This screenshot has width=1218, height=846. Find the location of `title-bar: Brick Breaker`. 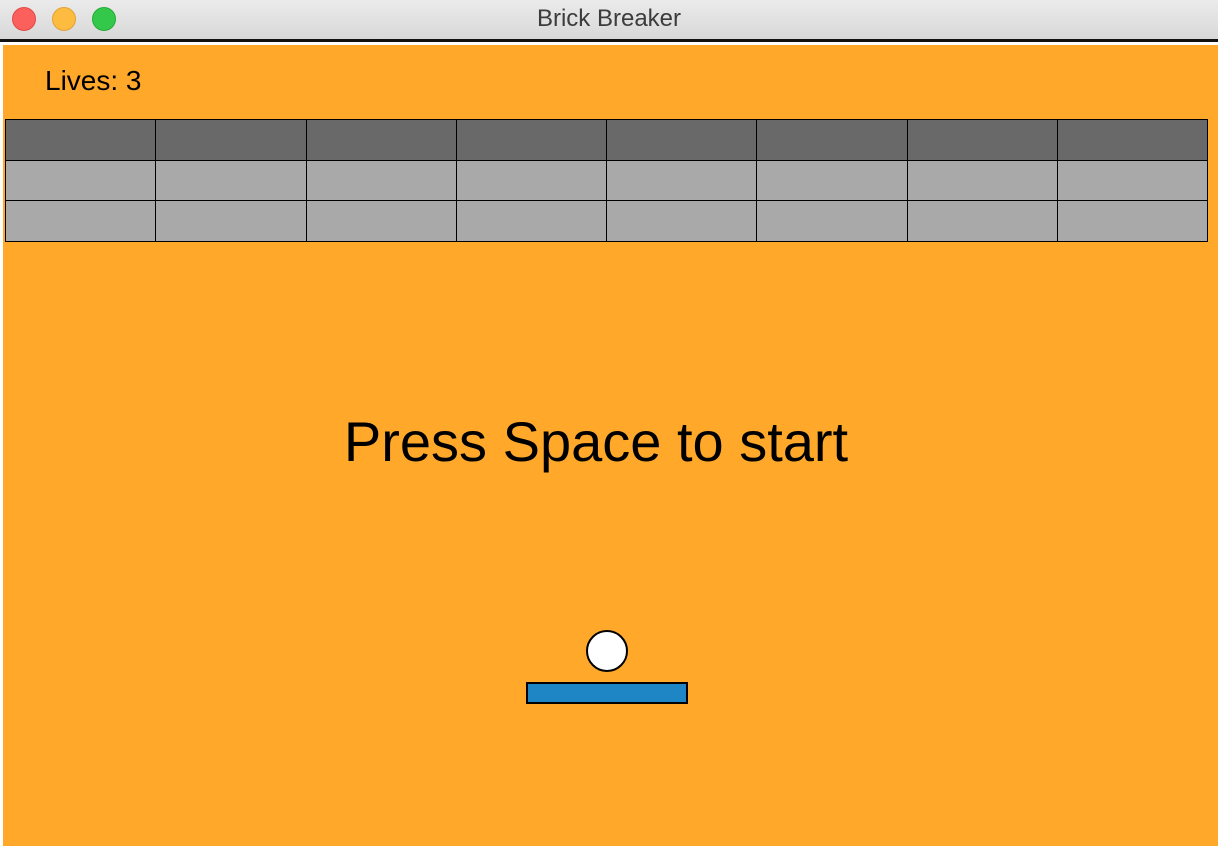

title-bar: Brick Breaker is located at coordinates (609, 20).